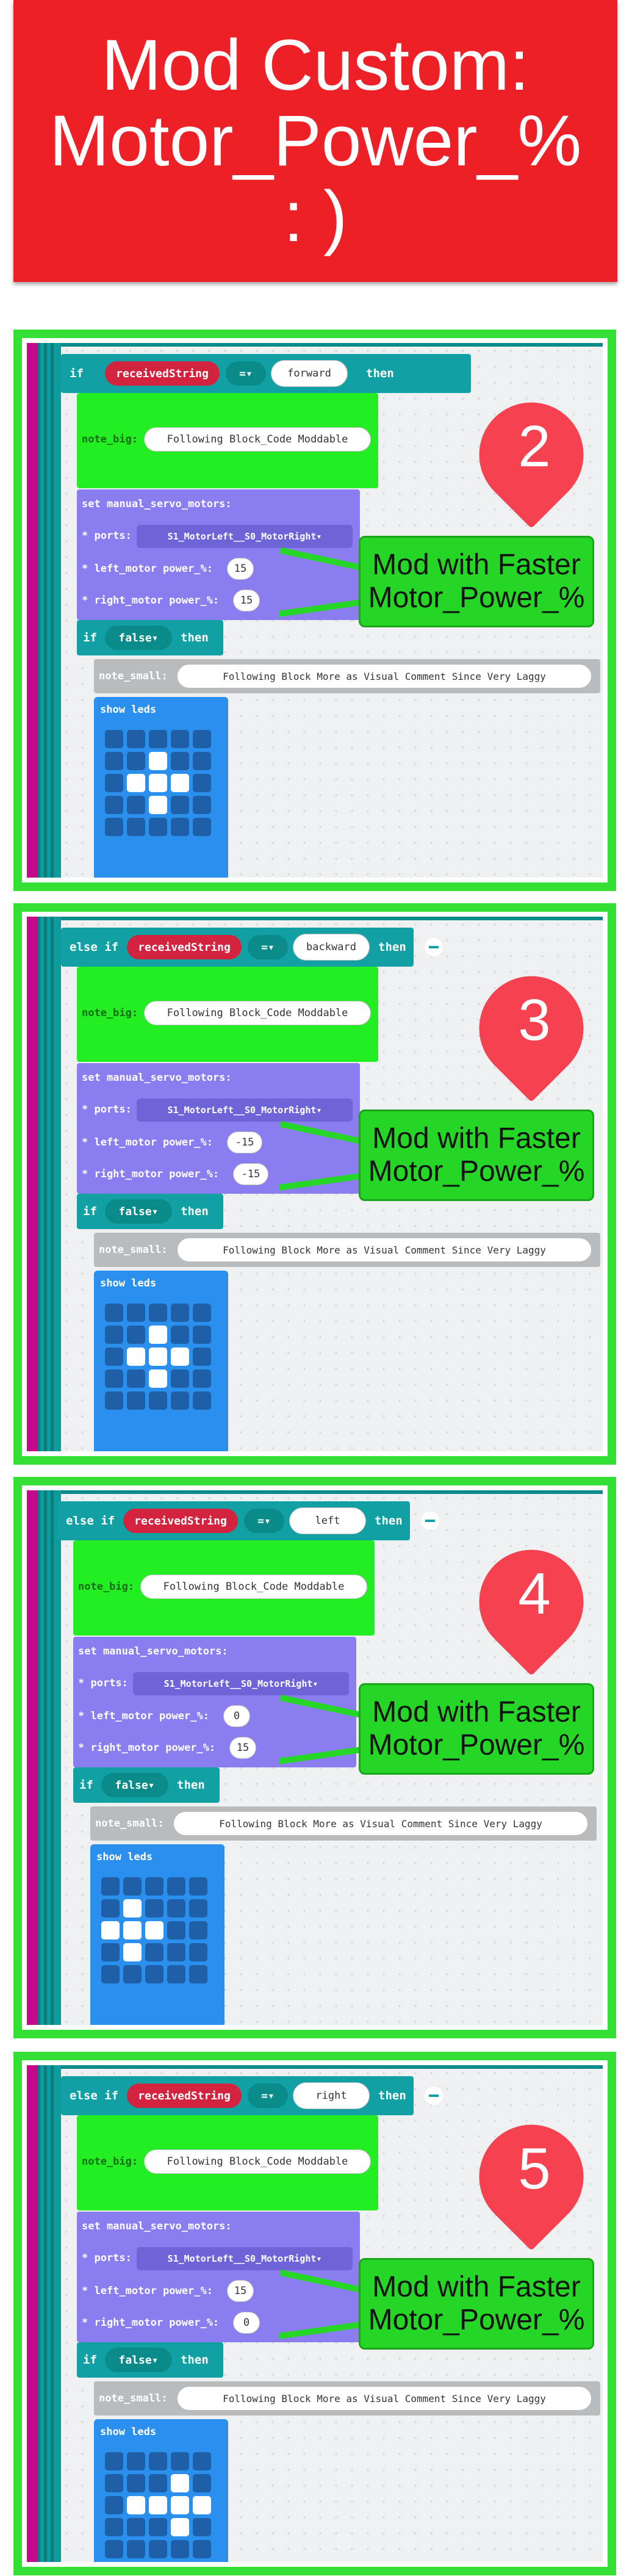 Image resolution: width=632 pixels, height=2576 pixels. What do you see at coordinates (434, 947) in the screenshot?
I see `minus-circle-icon` at bounding box center [434, 947].